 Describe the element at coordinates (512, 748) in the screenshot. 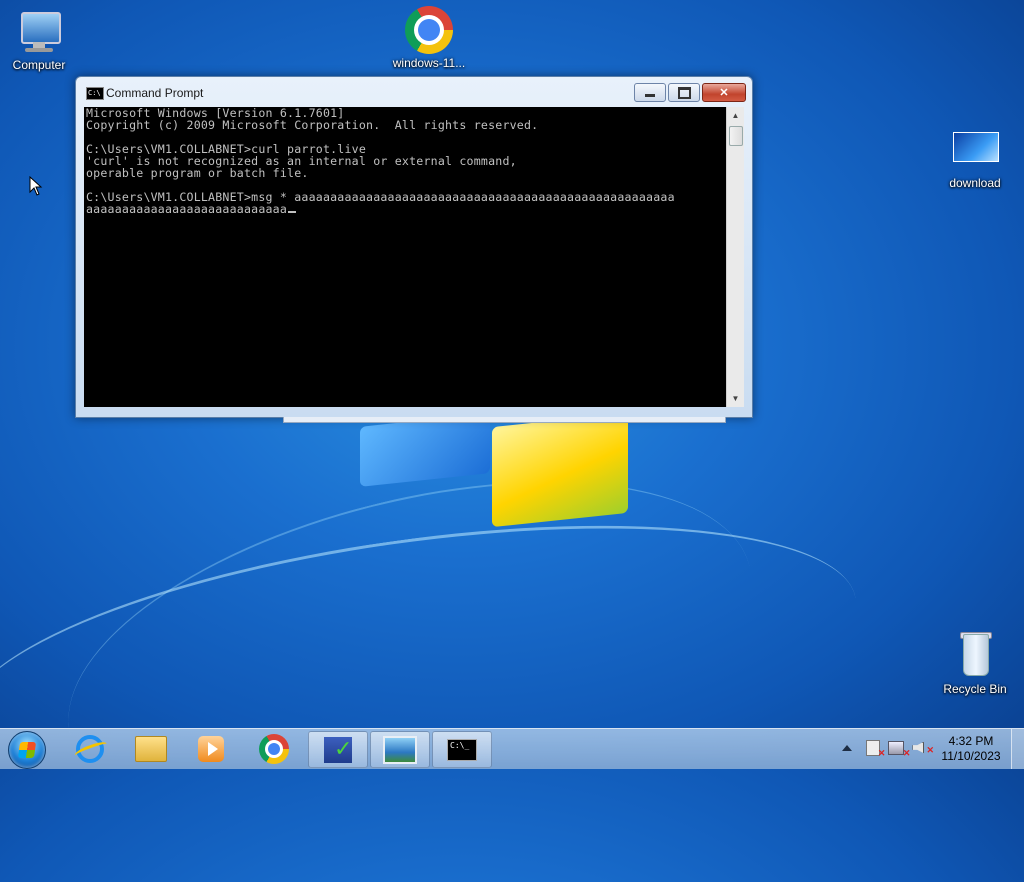

I see `taskbar: C:\_ ✕ 4:32 PM 11/10/2023` at that location.